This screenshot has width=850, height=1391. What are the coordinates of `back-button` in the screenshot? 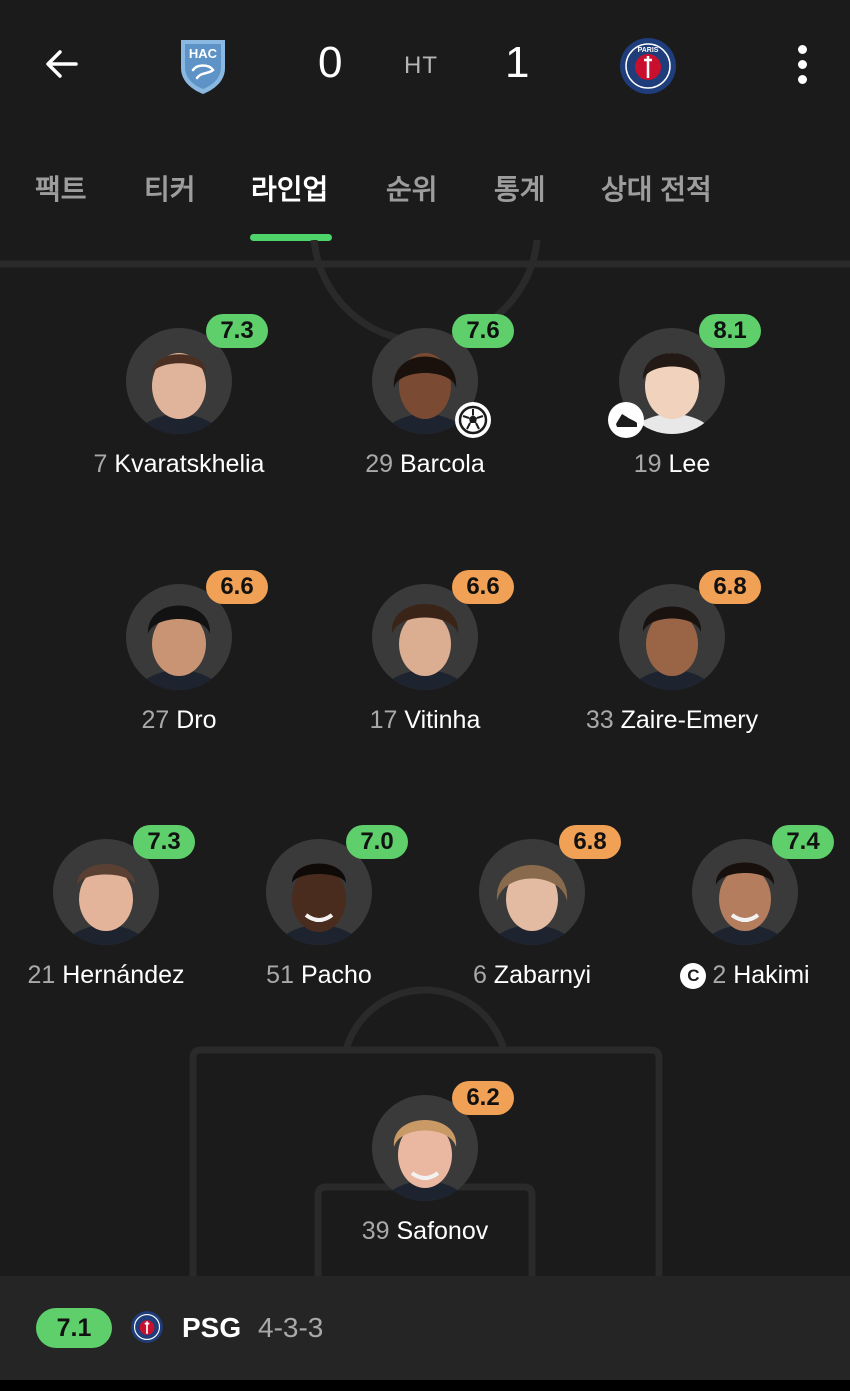 It's located at (62, 64).